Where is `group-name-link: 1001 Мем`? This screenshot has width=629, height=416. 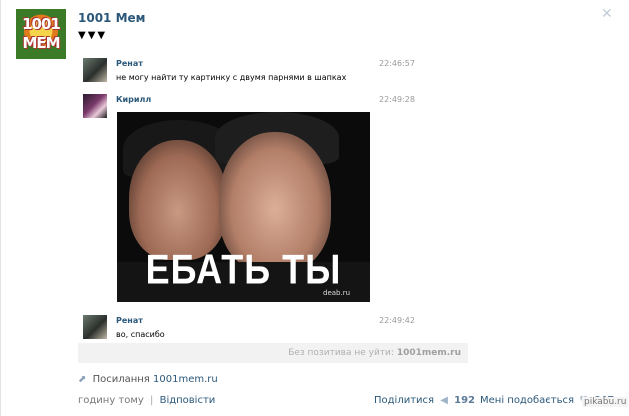
group-name-link: 1001 Мем is located at coordinates (111, 18).